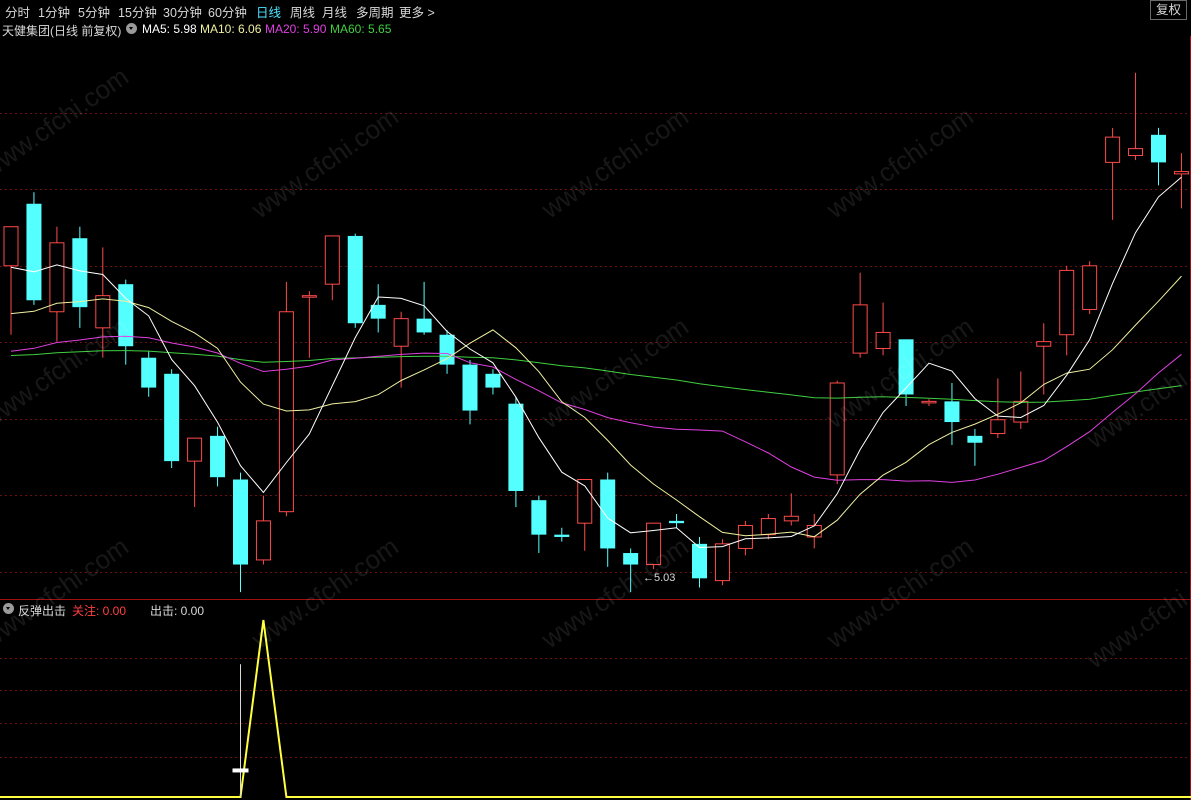 This screenshot has width=1191, height=800. I want to click on period-tab-0: 分时, so click(17, 11).